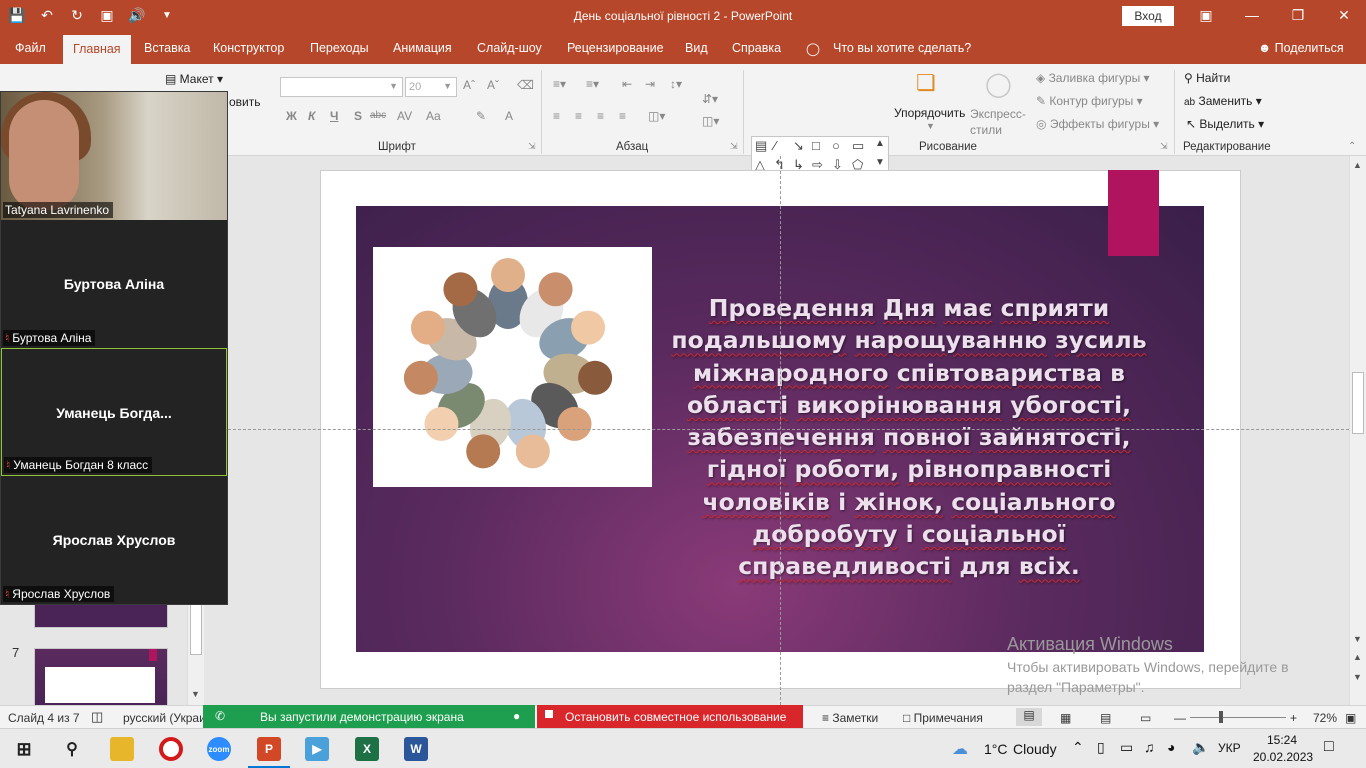 The image size is (1366, 768). I want to click on share-button: ☻ Поделиться, so click(1301, 48).